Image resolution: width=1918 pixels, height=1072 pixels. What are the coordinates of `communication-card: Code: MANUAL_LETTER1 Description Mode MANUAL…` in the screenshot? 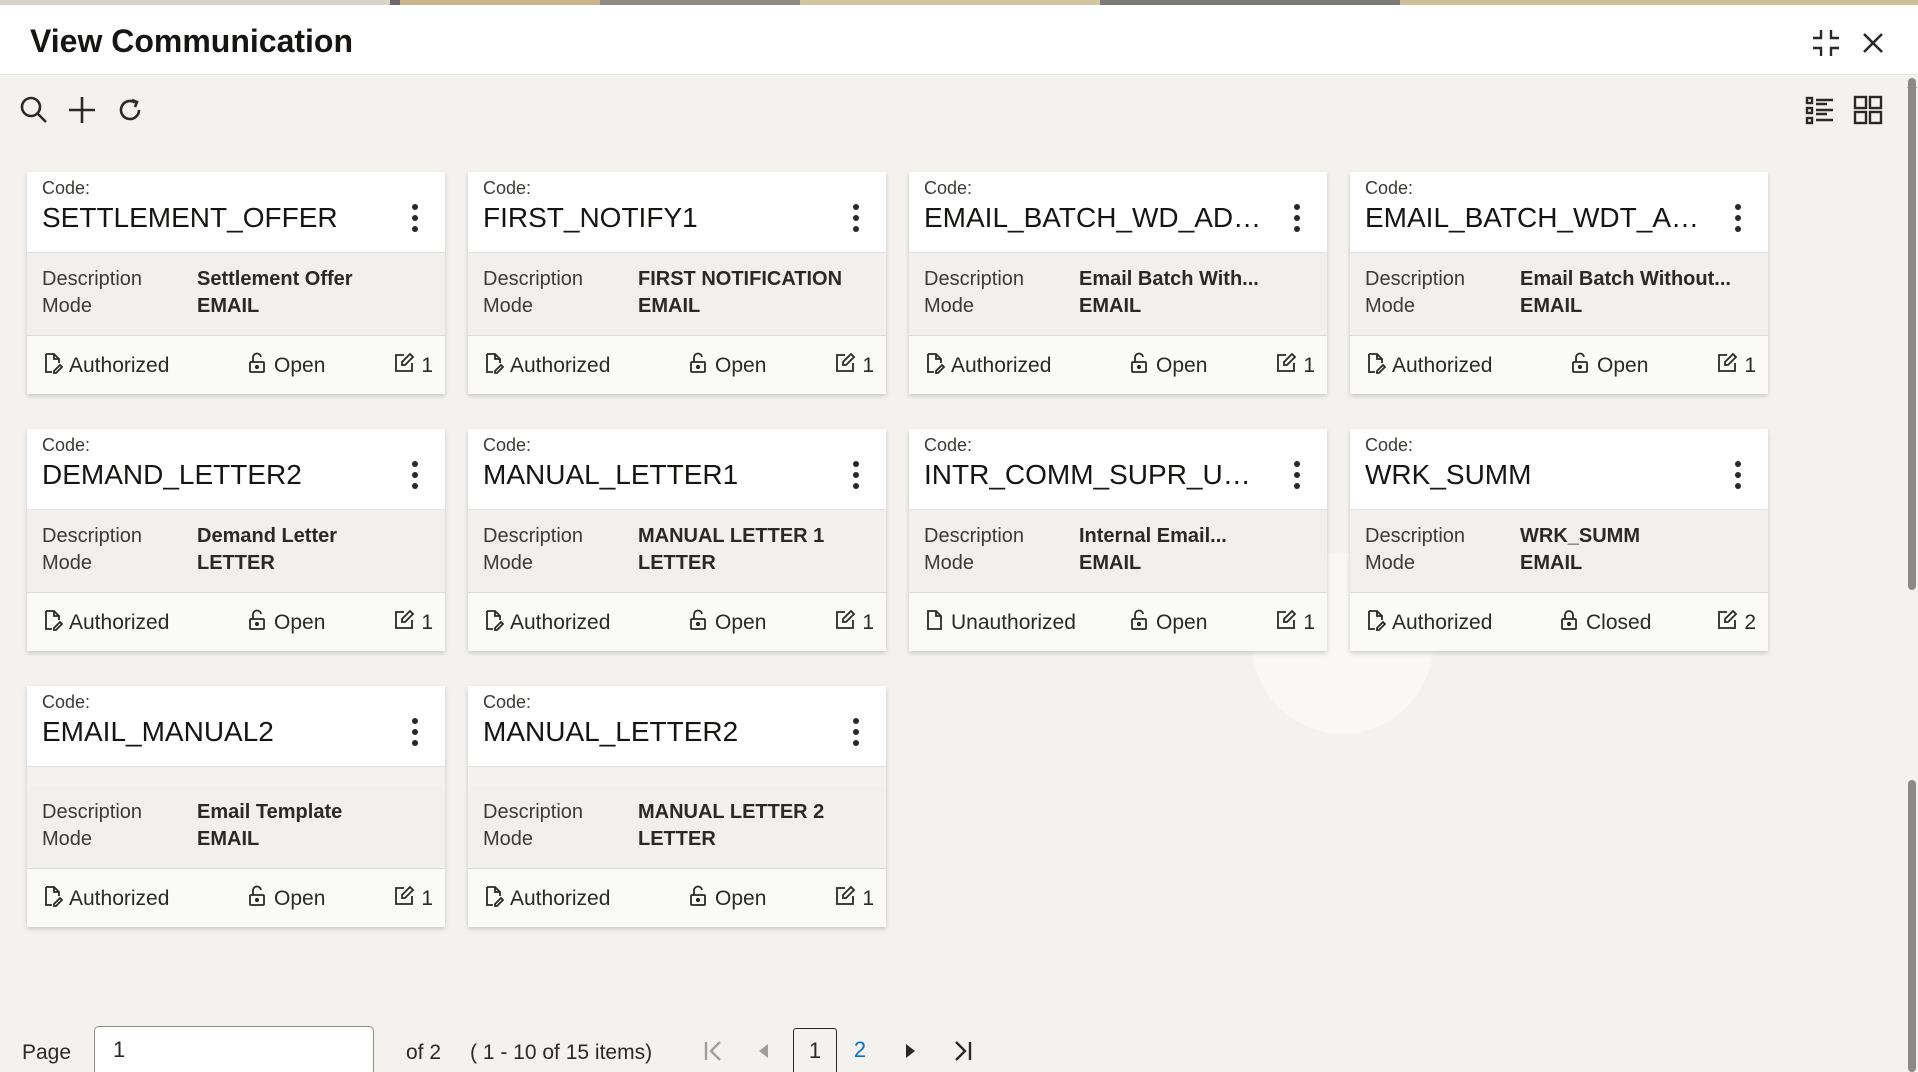 It's located at (677, 540).